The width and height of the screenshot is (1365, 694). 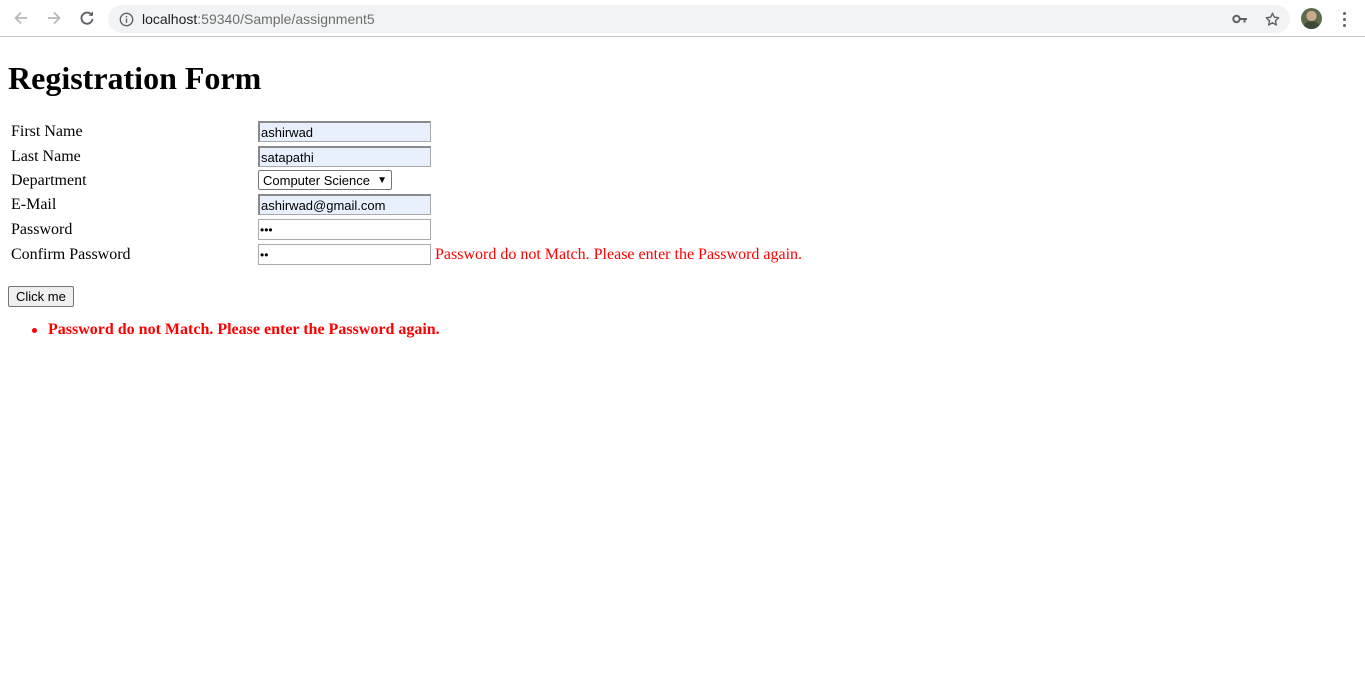 I want to click on page-title: Registration Form, so click(x=135, y=78).